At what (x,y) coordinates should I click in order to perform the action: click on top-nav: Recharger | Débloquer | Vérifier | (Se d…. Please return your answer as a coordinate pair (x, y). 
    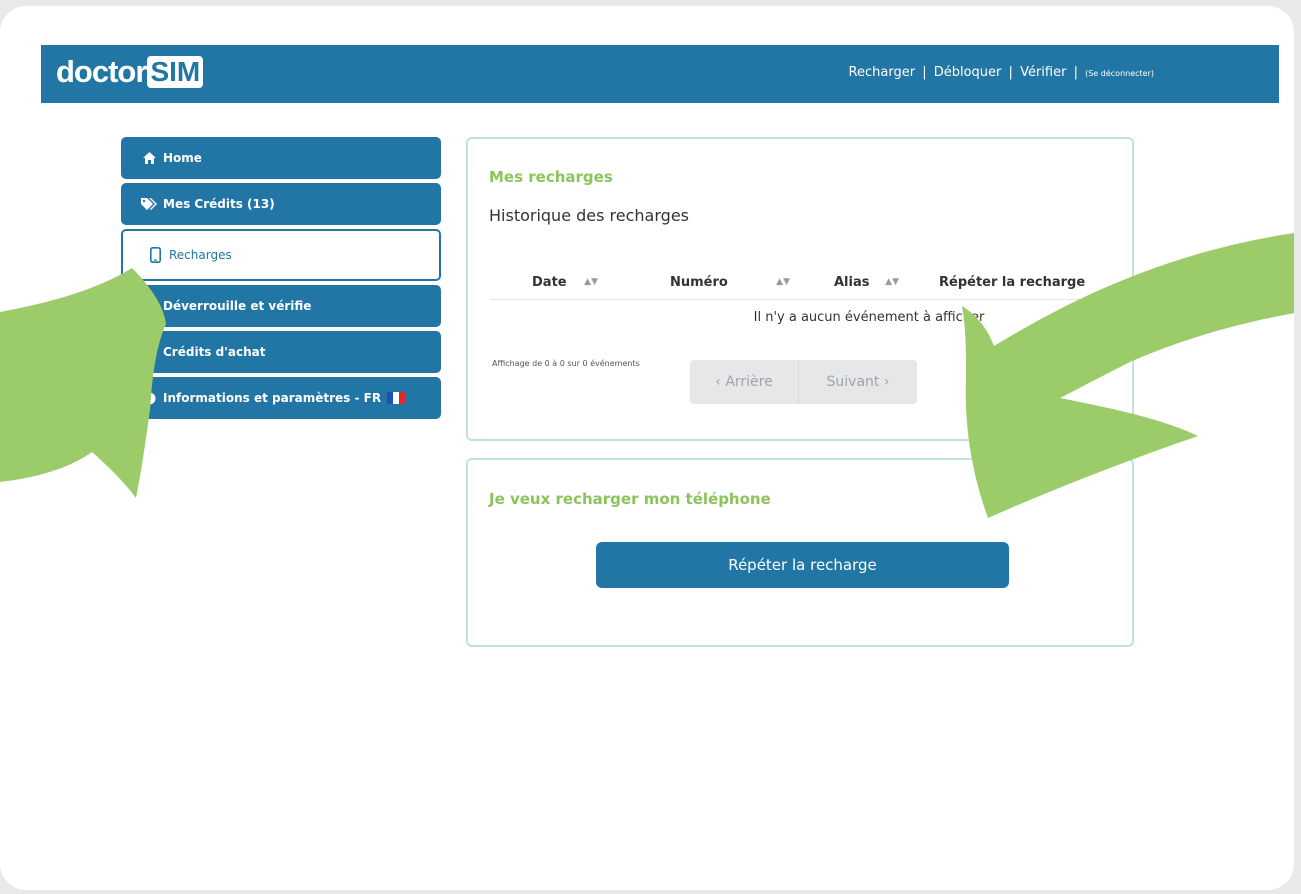
    Looking at the image, I should click on (1001, 72).